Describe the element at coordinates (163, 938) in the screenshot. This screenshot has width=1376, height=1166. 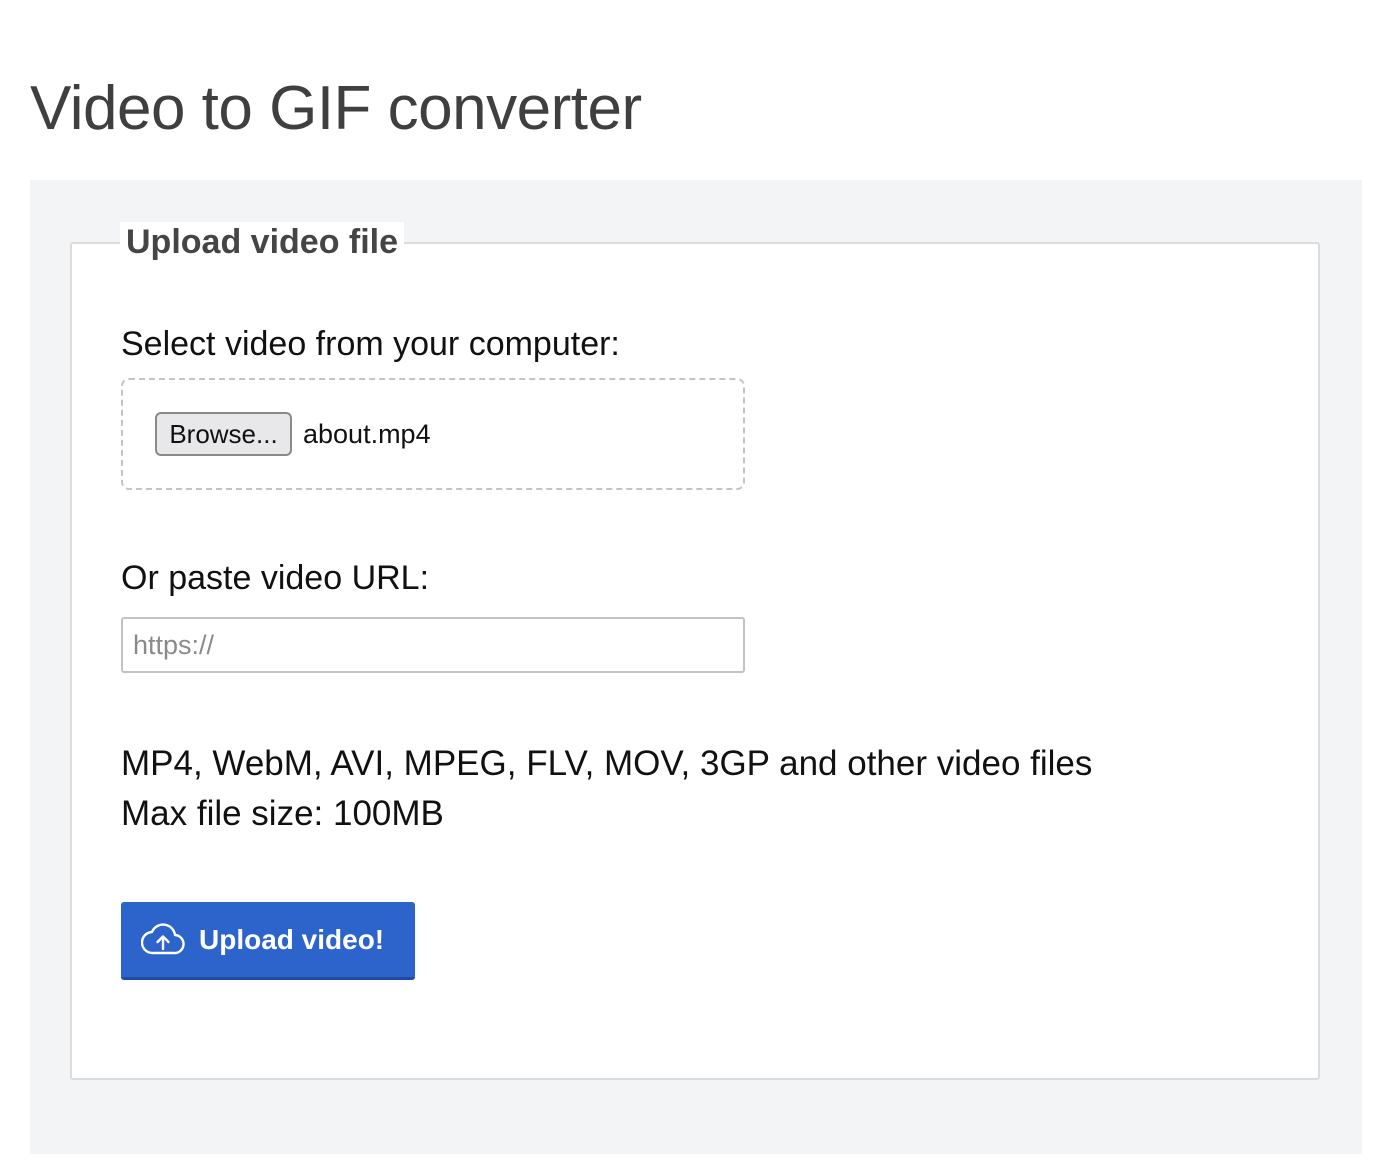
I see `cloud-upload-icon` at that location.